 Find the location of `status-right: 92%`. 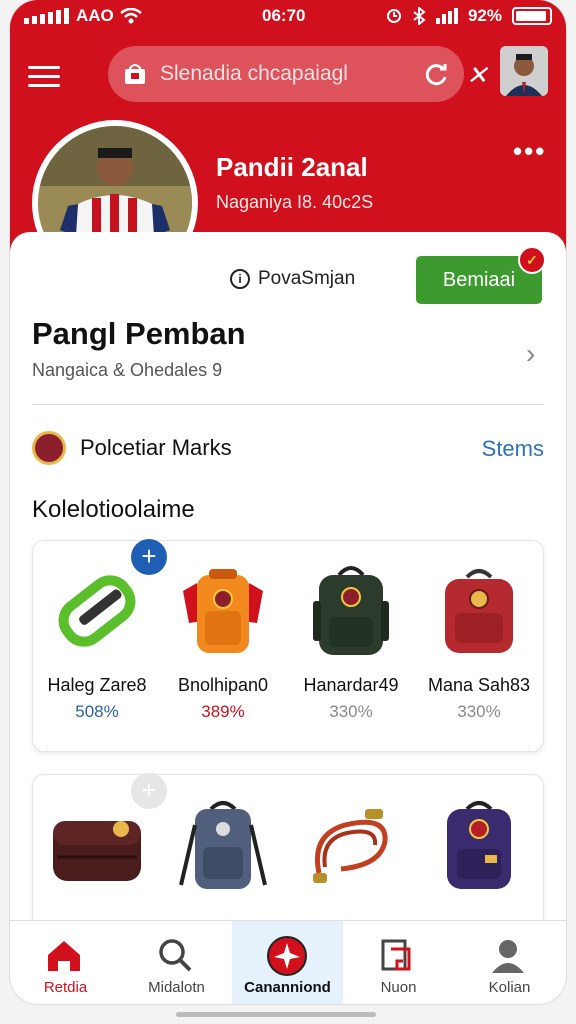

status-right: 92% is located at coordinates (469, 16).